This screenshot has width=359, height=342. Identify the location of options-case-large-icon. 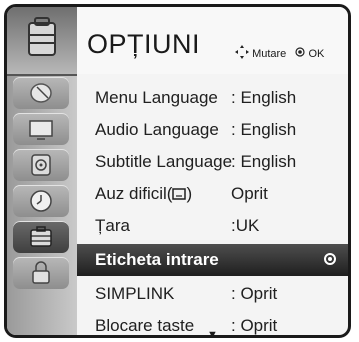
(42, 36).